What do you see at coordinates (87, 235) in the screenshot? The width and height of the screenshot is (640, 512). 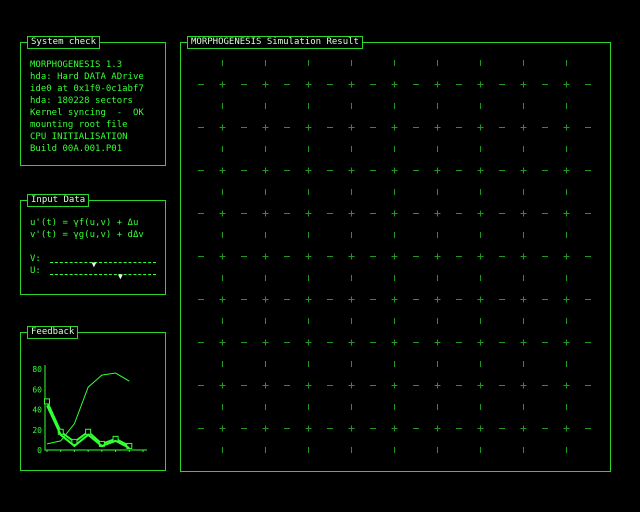 I see `equation-v: v'(t) = γg(u,v) + dΔv` at bounding box center [87, 235].